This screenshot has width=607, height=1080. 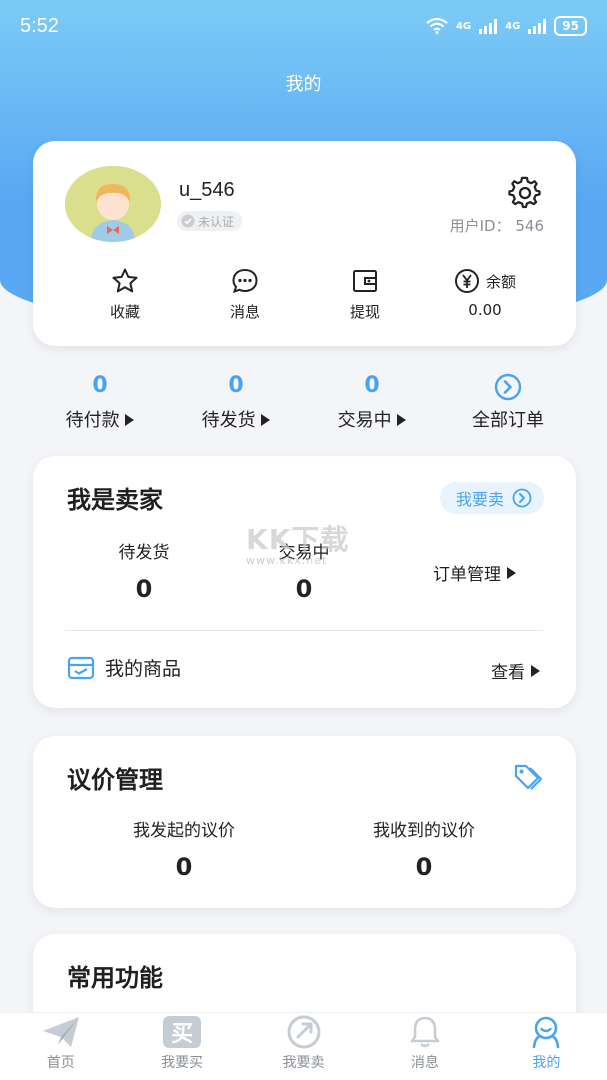 What do you see at coordinates (467, 575) in the screenshot?
I see `order-management-label: 订单管理` at bounding box center [467, 575].